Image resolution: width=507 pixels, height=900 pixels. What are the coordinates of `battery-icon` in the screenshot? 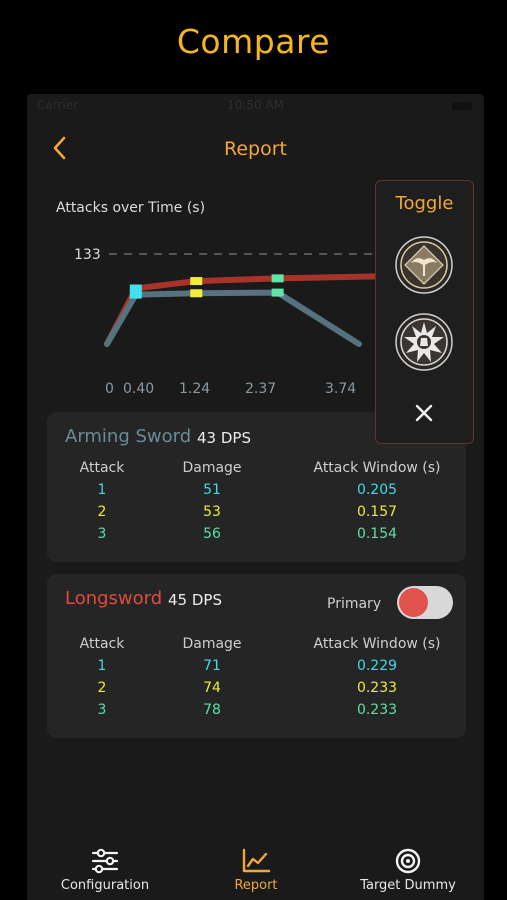 It's located at (462, 106).